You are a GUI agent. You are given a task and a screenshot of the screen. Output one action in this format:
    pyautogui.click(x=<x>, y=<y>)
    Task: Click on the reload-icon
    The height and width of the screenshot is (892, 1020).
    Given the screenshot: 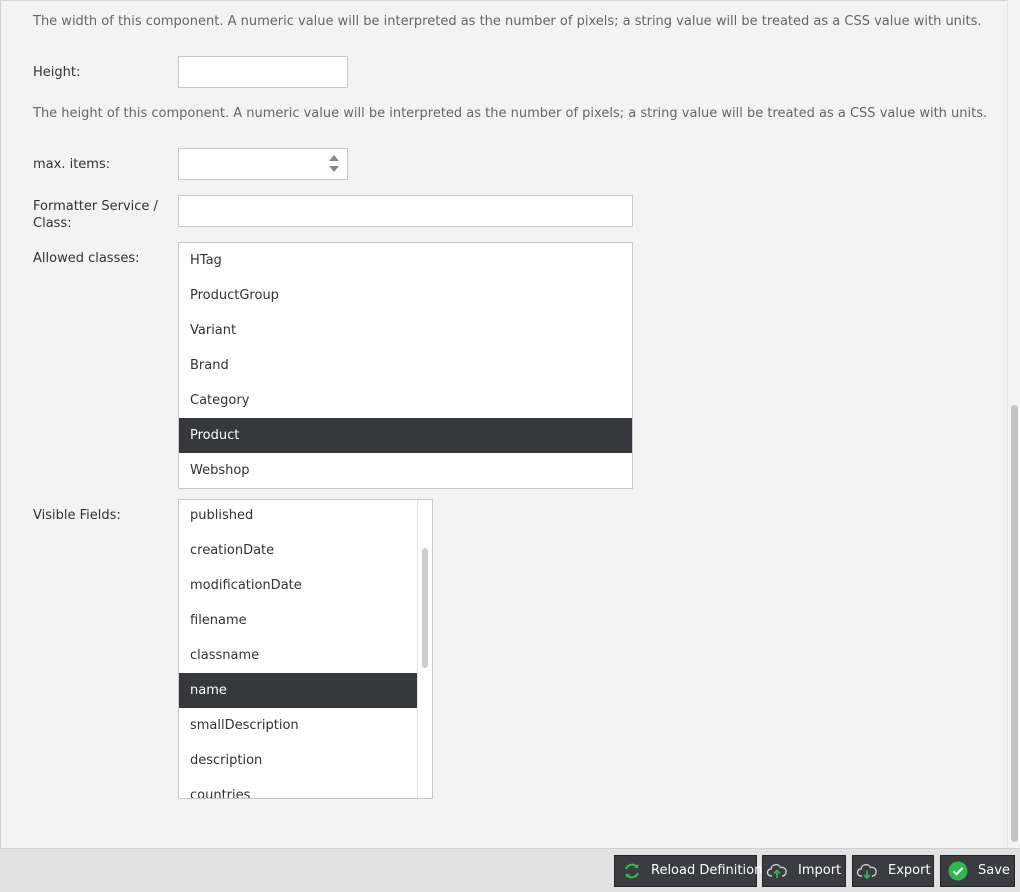 What is the action you would take?
    pyautogui.click(x=632, y=871)
    